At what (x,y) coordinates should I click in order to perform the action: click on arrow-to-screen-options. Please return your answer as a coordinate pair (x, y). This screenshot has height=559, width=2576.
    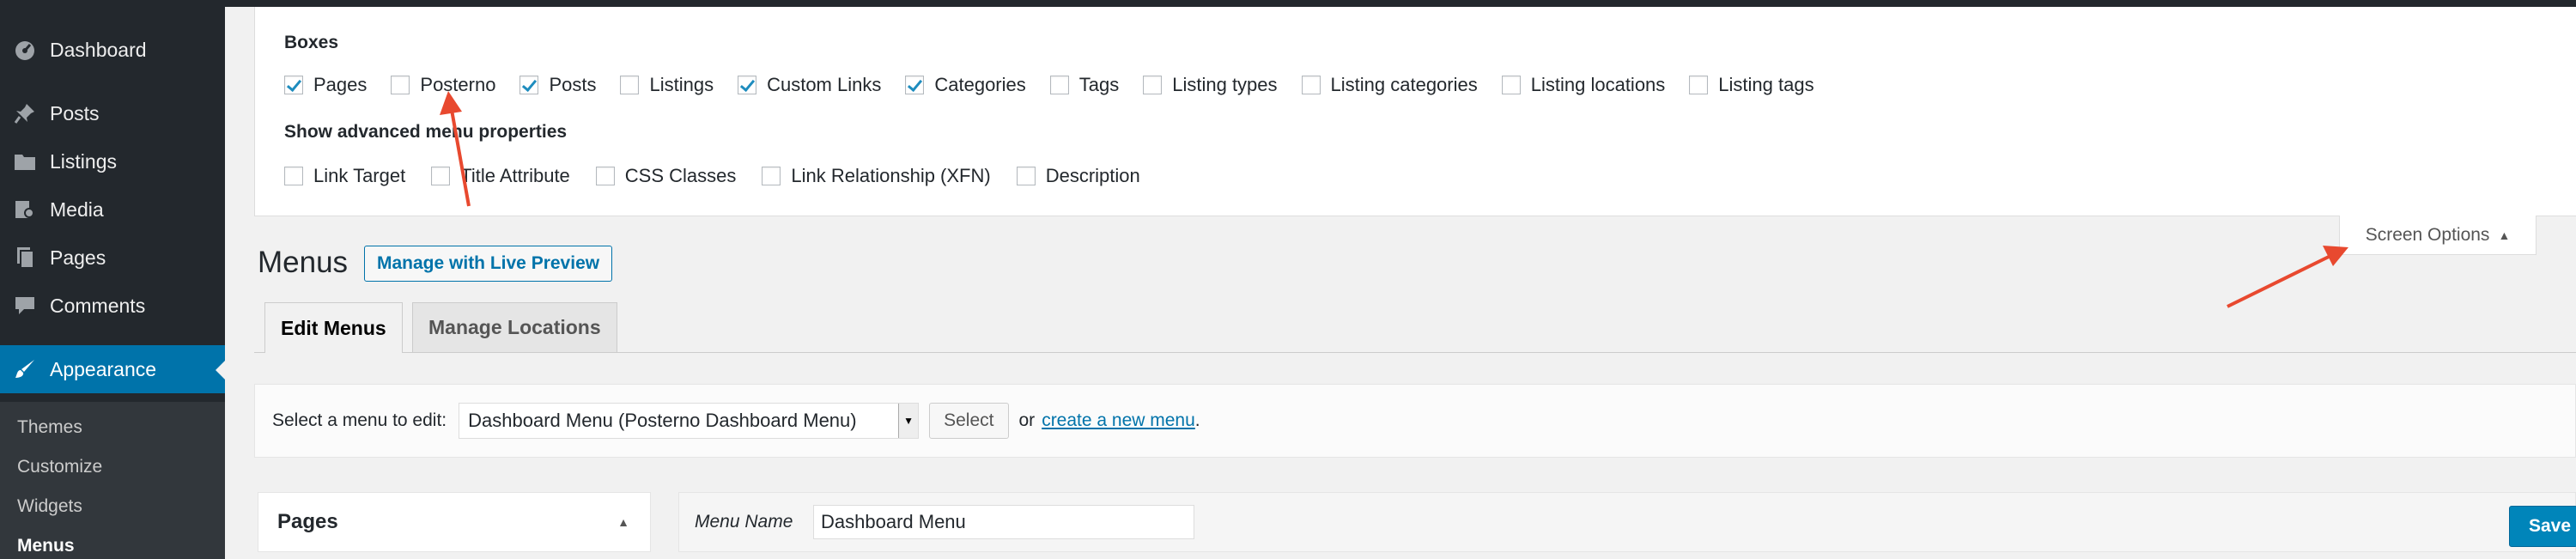
    Looking at the image, I should click on (2287, 277).